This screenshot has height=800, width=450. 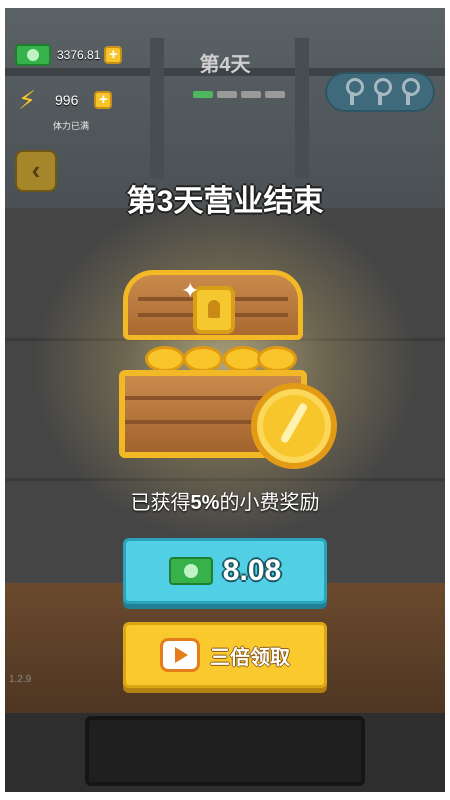 What do you see at coordinates (269, 503) in the screenshot?
I see `reward-suffix: 的小费奖励` at bounding box center [269, 503].